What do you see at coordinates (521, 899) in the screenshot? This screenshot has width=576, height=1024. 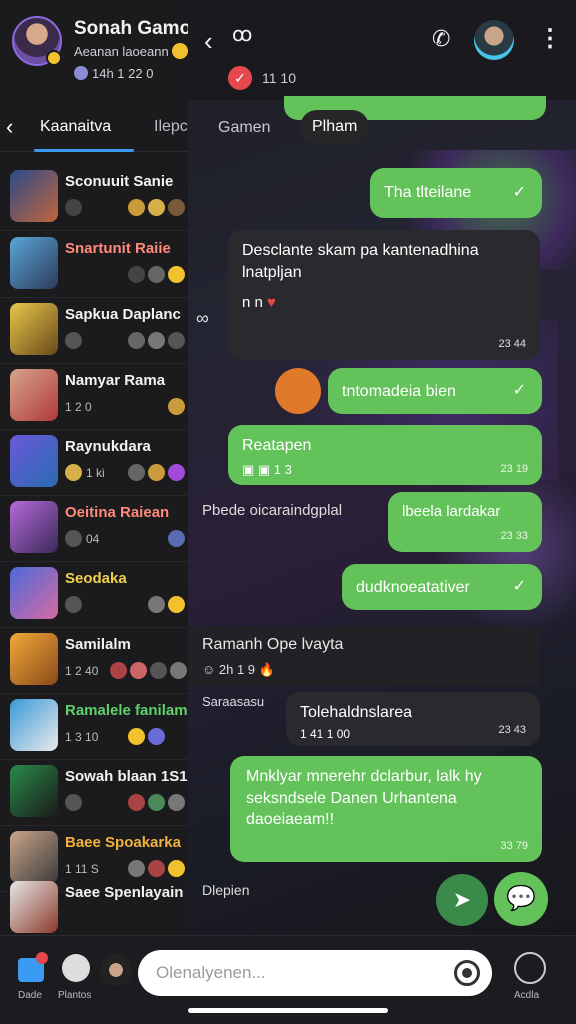 I see `new-chat-button: 💬` at bounding box center [521, 899].